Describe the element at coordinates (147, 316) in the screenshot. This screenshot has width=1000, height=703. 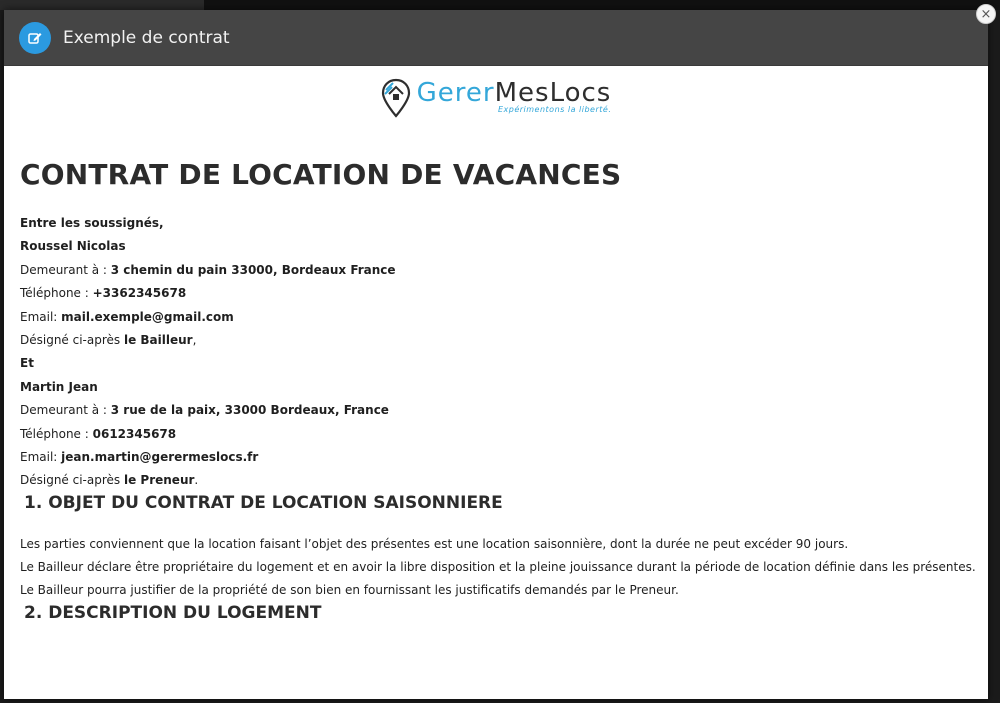
I see `bailleur-email: mail.exemple@gmail.com` at that location.